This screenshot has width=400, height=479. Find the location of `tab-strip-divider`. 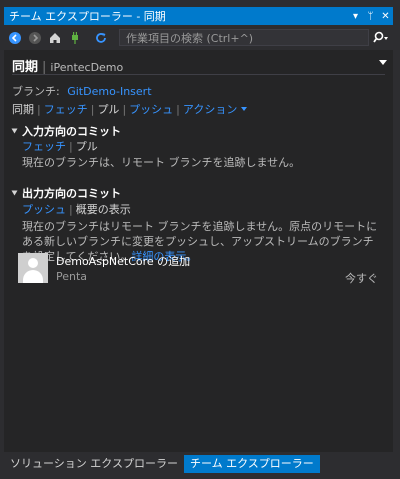

tab-strip-divider is located at coordinates (198, 453).